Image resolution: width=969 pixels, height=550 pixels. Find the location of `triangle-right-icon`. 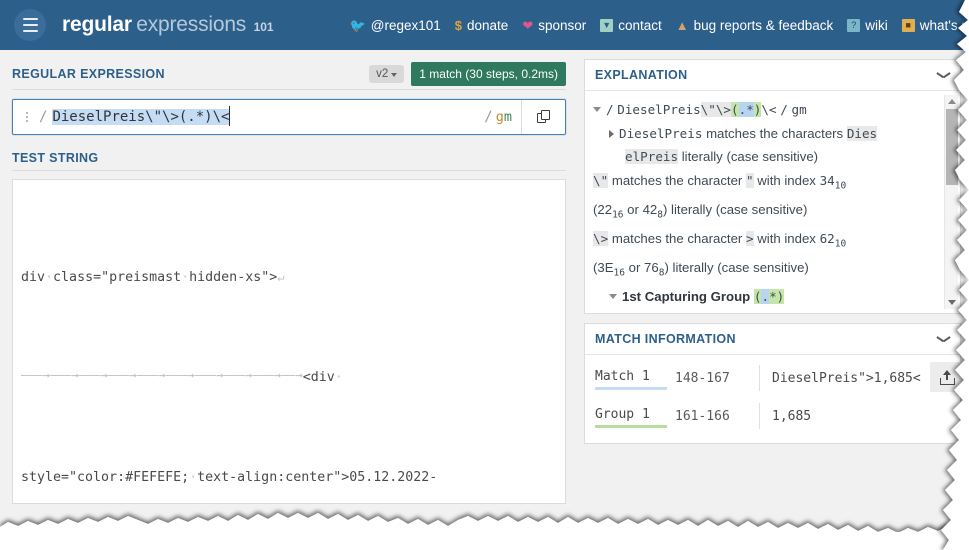

triangle-right-icon is located at coordinates (611, 133).